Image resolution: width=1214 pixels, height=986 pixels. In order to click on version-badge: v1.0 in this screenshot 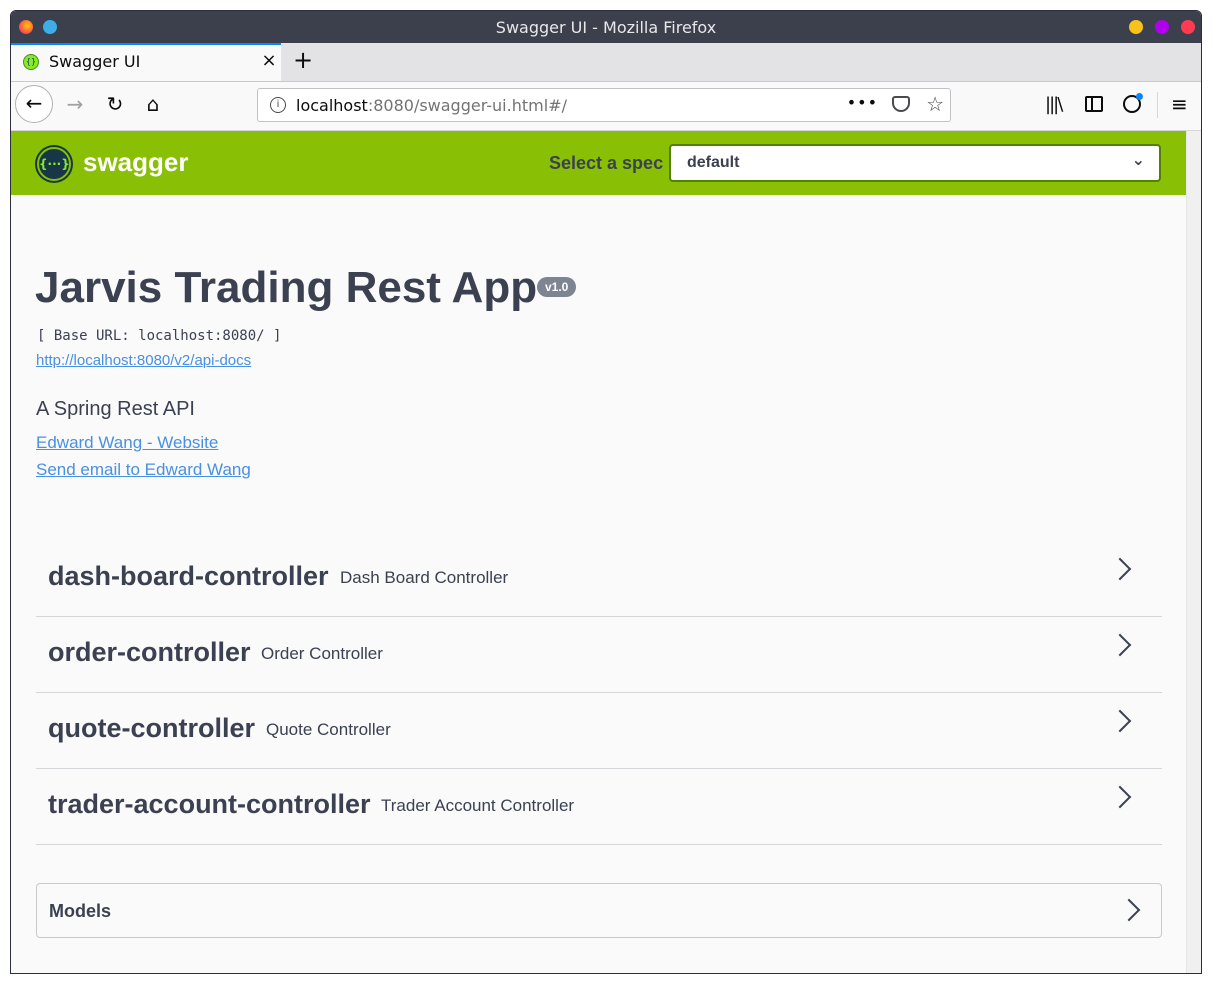, I will do `click(557, 287)`.